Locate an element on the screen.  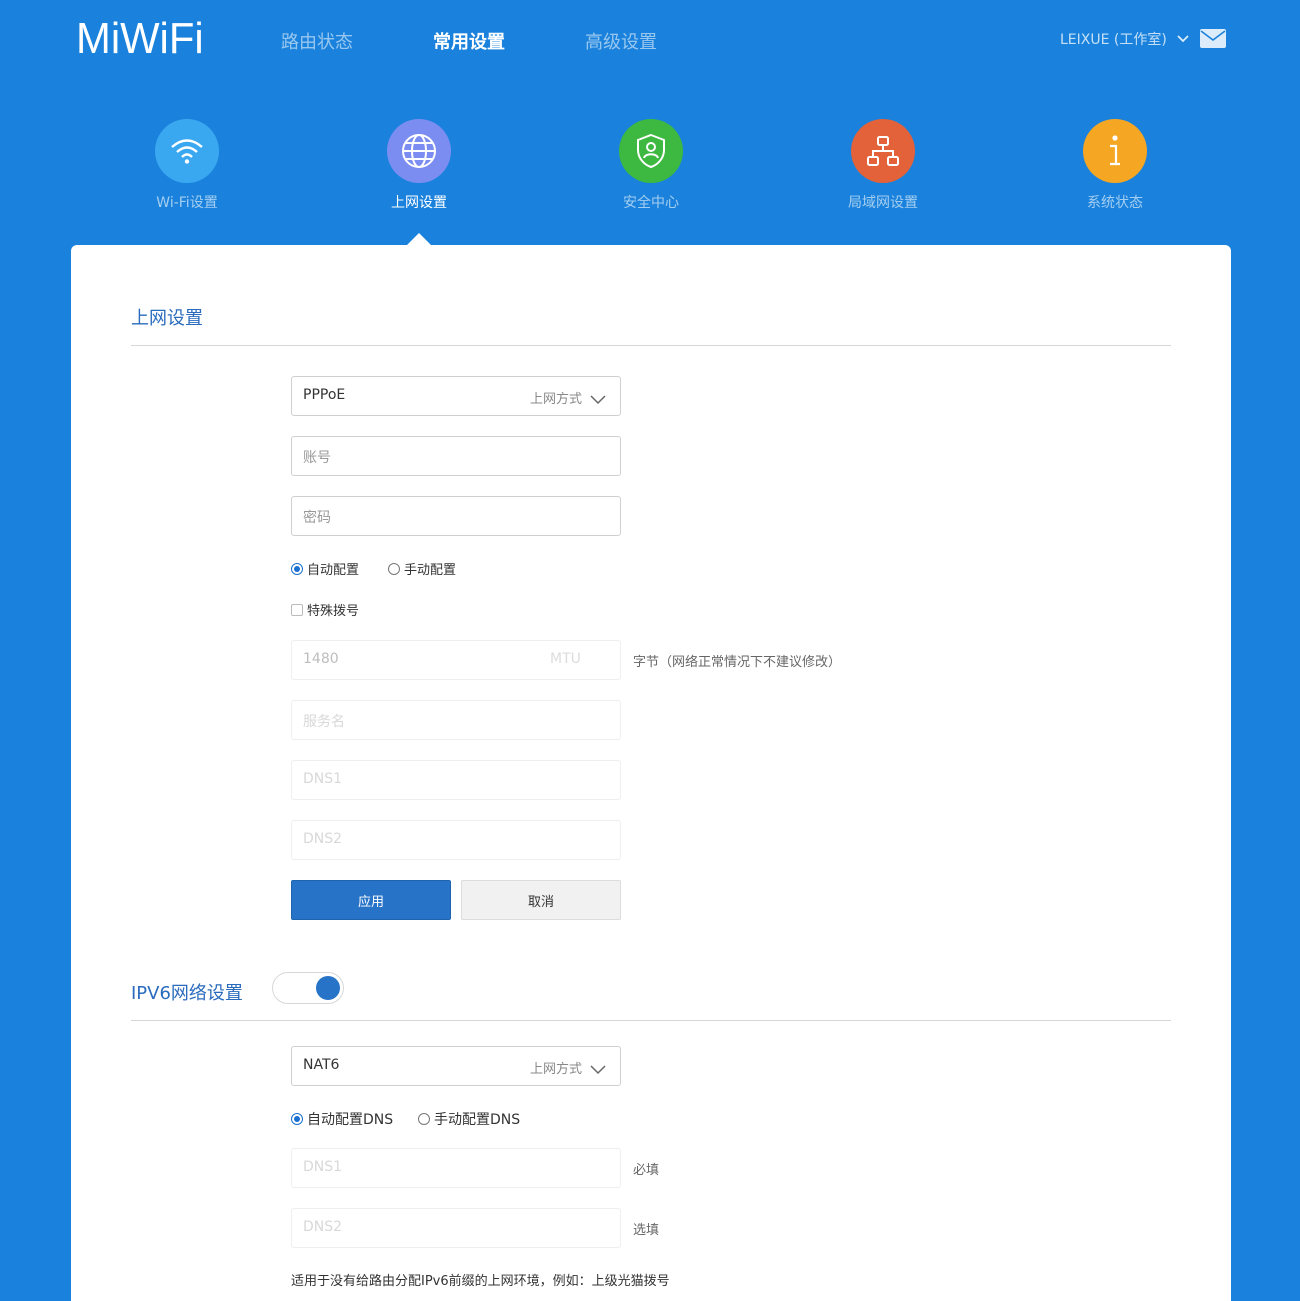
category-internet-settings: 上网设置 is located at coordinates (419, 165).